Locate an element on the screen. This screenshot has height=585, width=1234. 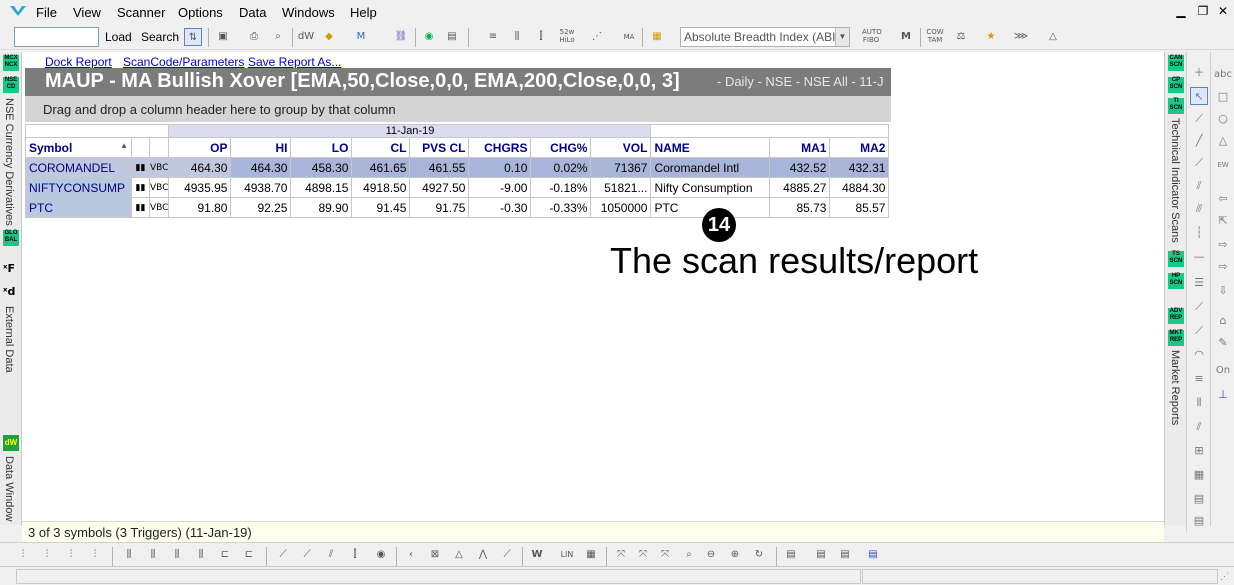
trendline-icon: ⟋ is located at coordinates (1199, 119).